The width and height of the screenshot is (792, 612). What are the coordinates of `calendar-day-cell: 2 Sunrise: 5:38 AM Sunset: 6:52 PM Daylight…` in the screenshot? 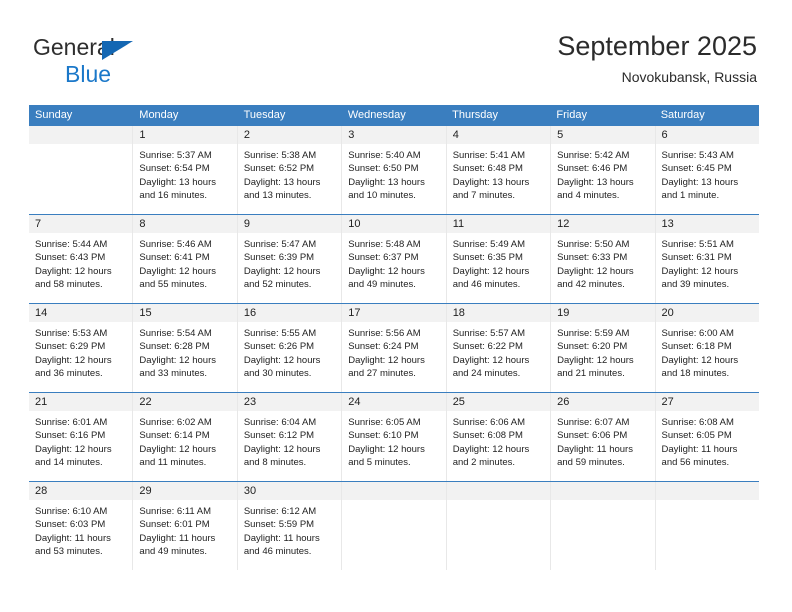 It's located at (289, 170).